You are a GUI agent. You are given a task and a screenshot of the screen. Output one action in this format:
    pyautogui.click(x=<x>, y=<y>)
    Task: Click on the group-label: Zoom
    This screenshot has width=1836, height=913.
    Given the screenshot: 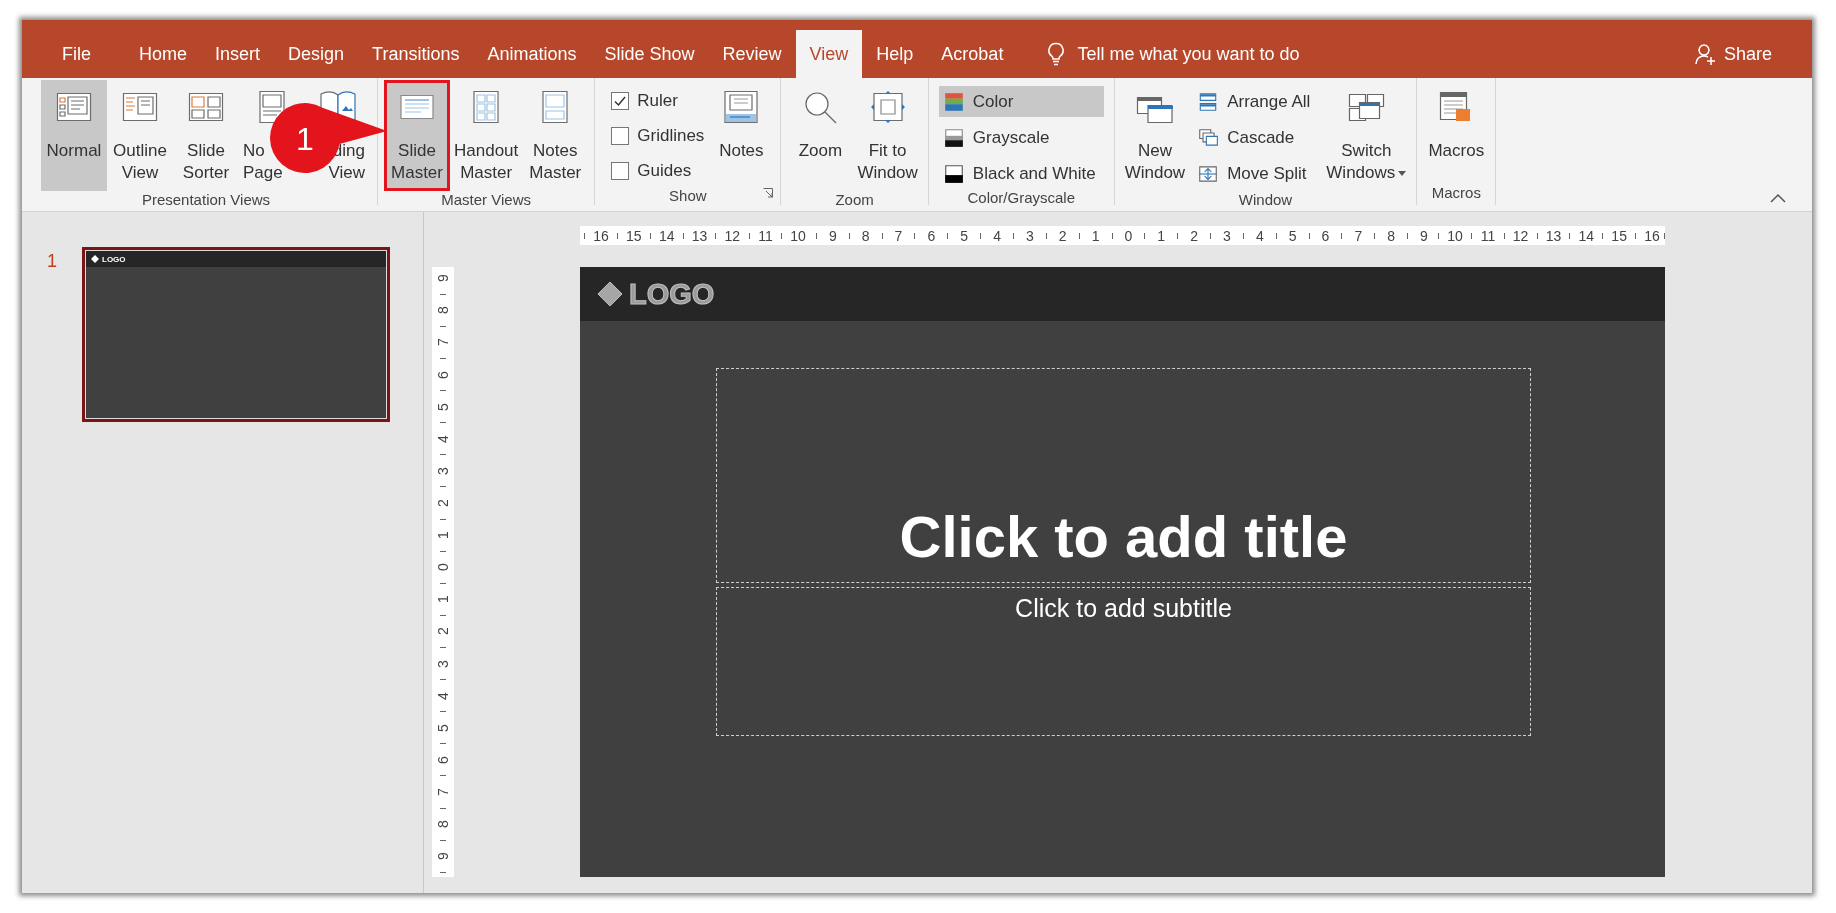 What is the action you would take?
    pyautogui.click(x=854, y=199)
    